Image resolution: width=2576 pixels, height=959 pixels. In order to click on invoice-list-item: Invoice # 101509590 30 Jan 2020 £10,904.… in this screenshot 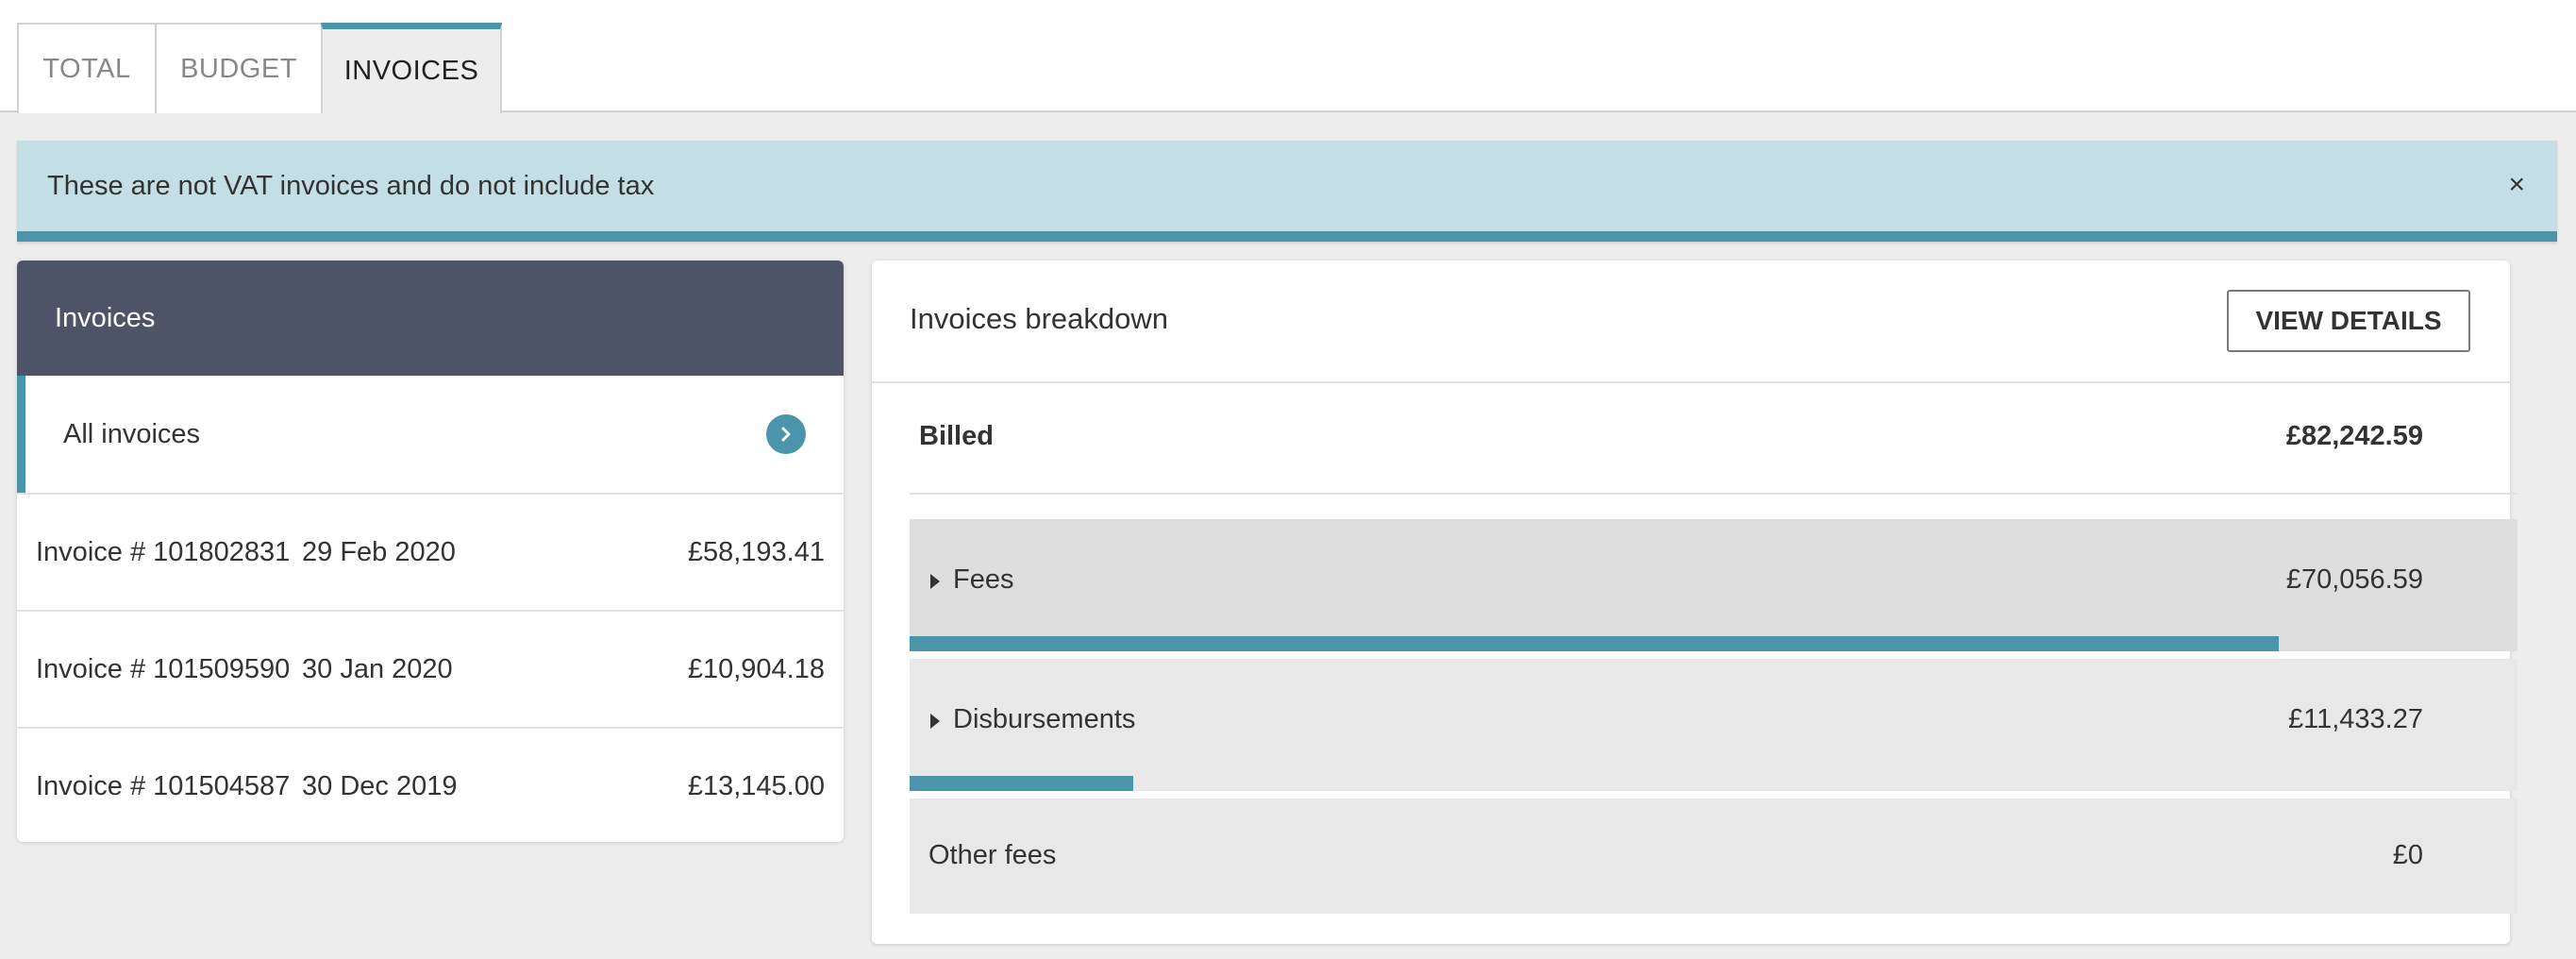, I will do `click(430, 668)`.